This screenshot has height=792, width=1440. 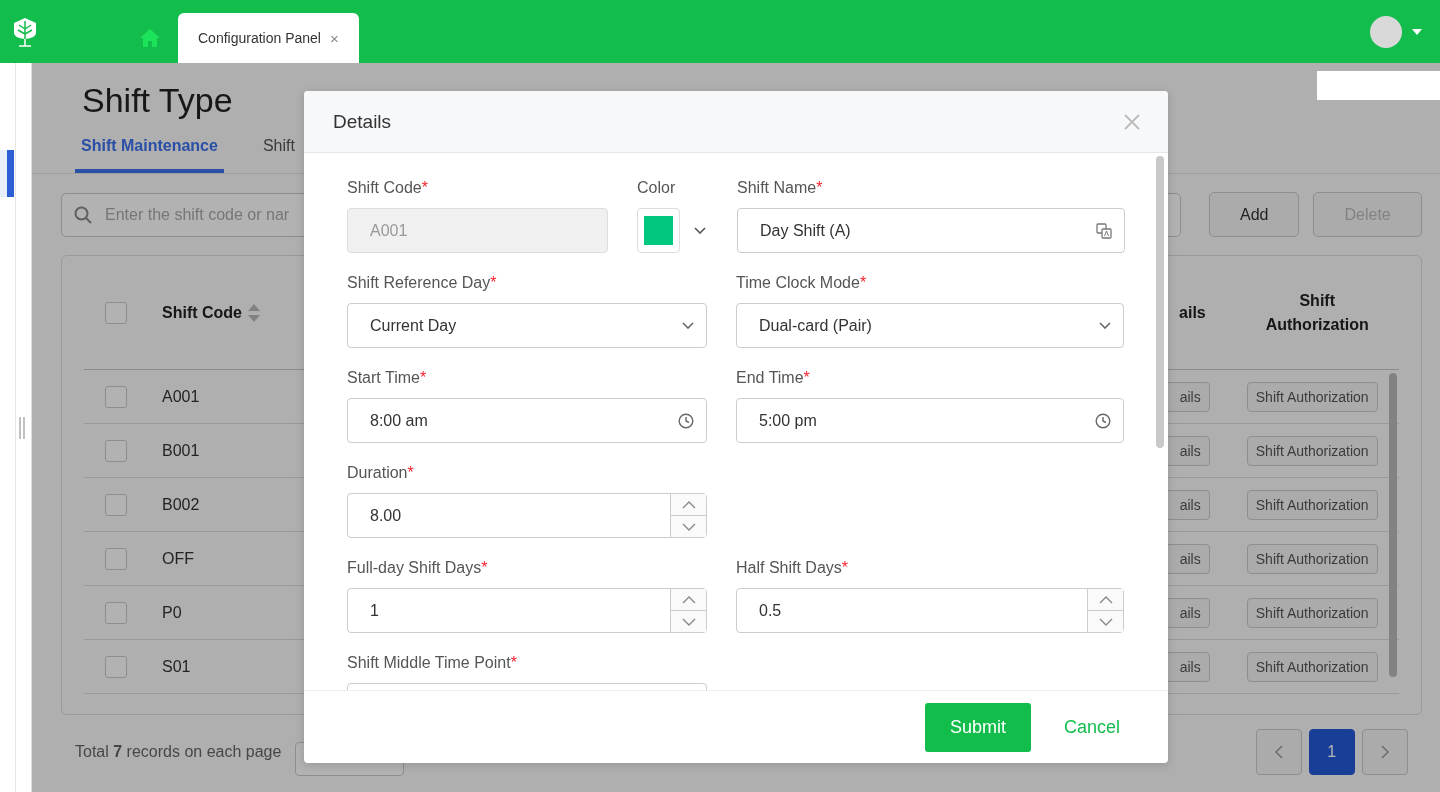 What do you see at coordinates (388, 188) in the screenshot?
I see `field-label: Shift Code*` at bounding box center [388, 188].